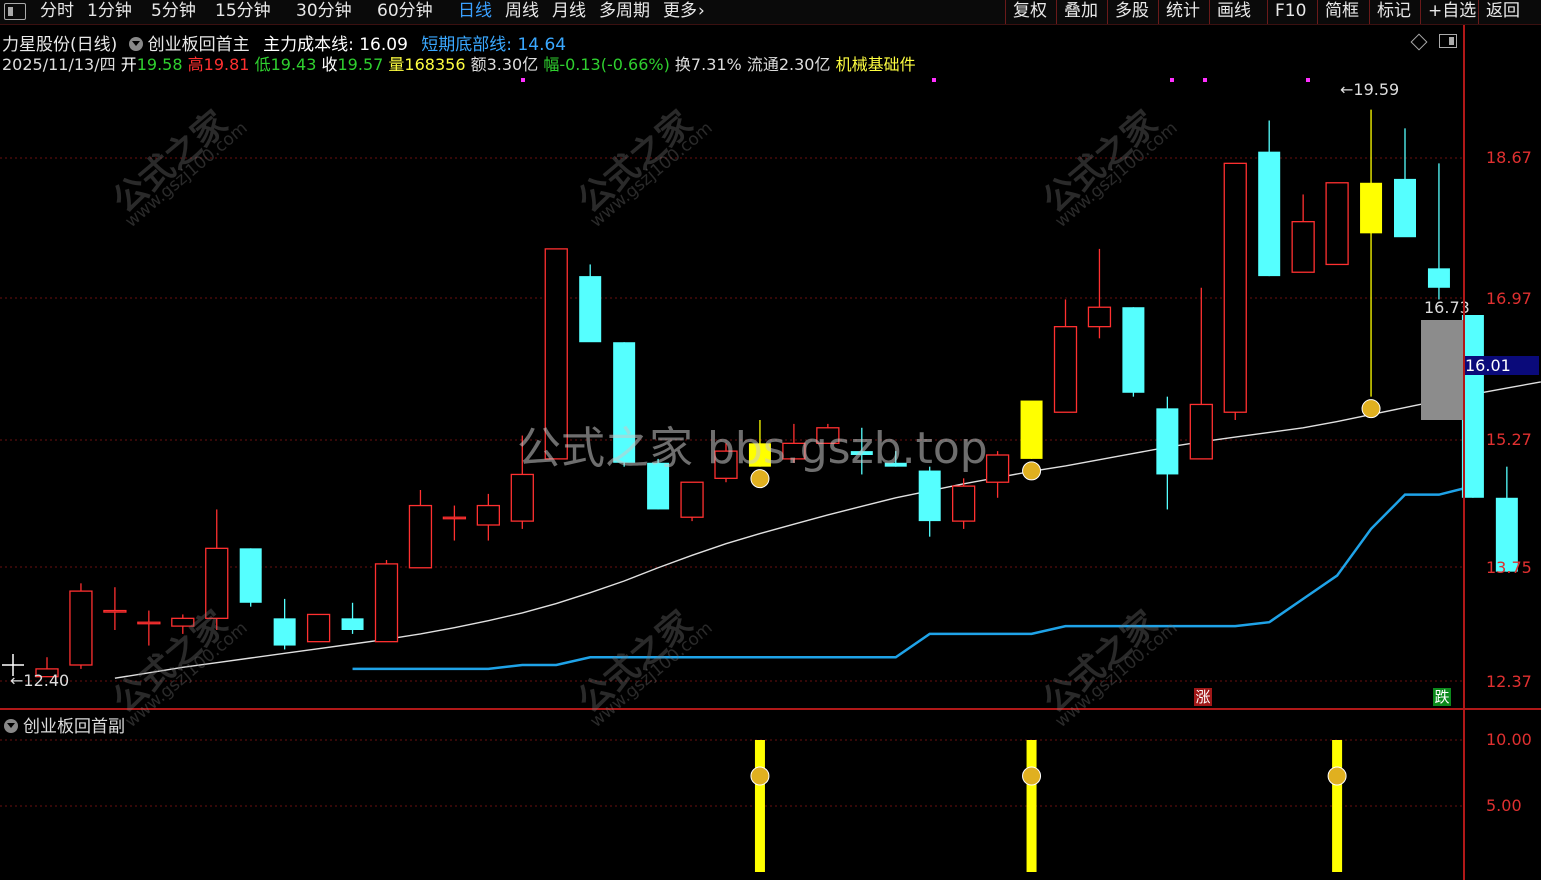 The image size is (1541, 880). I want to click on price-label: 12.37, so click(1509, 681).